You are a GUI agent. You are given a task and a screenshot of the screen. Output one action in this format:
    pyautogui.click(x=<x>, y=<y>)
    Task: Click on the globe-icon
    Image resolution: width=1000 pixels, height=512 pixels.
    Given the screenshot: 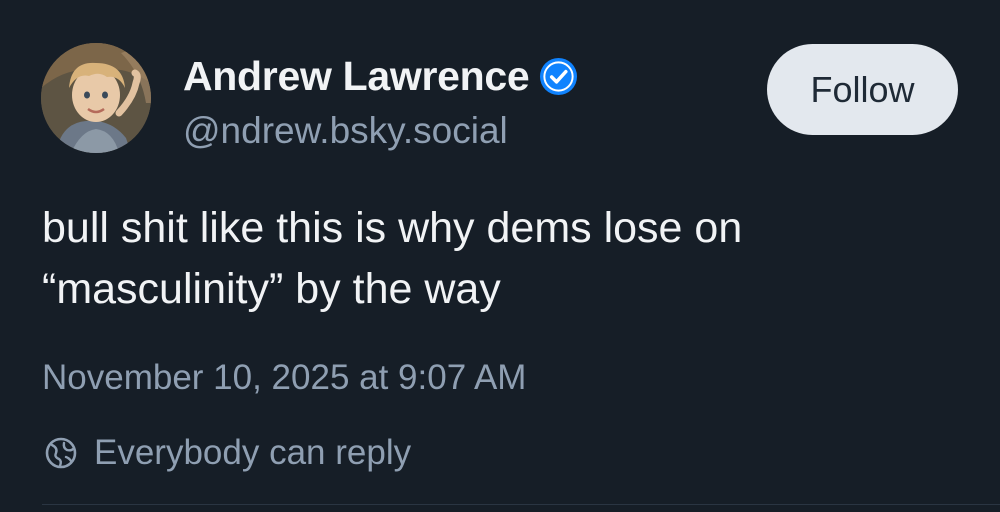 What is the action you would take?
    pyautogui.click(x=61, y=453)
    